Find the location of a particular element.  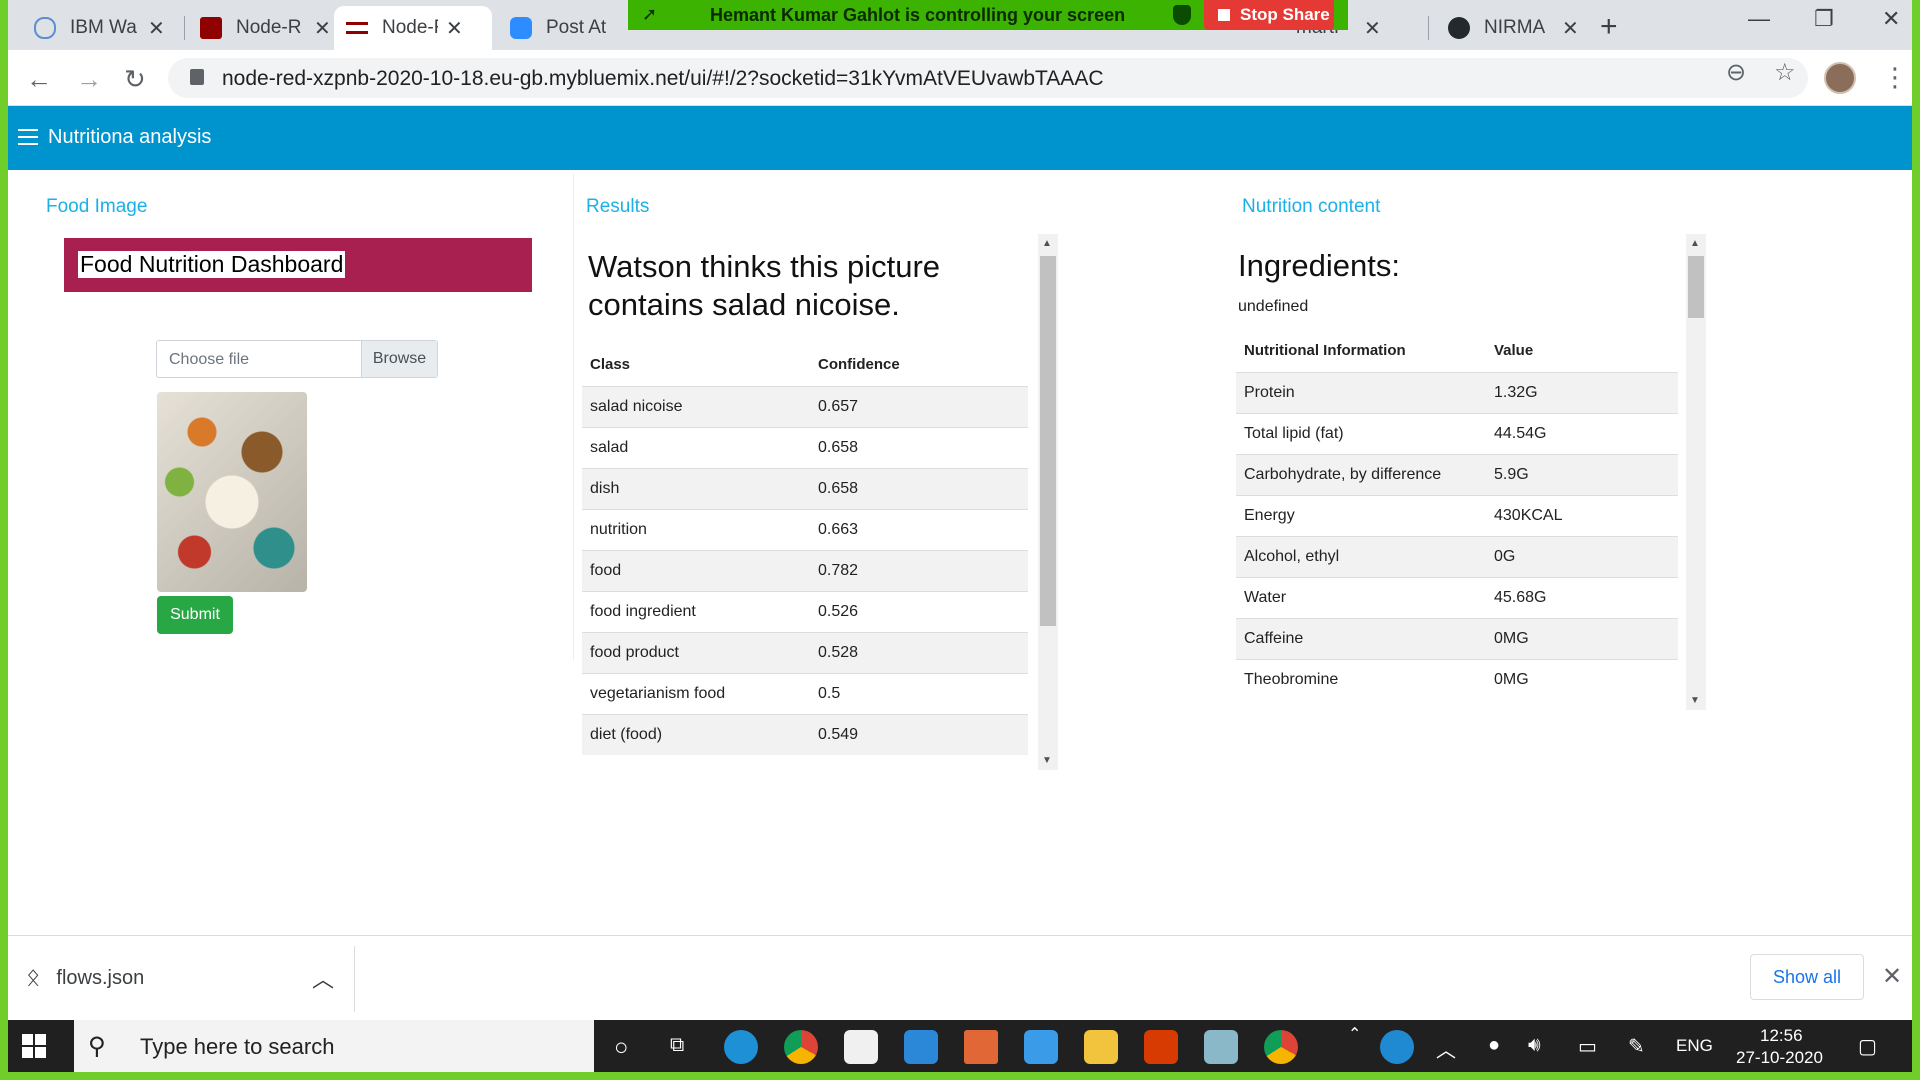

nutrition-scrollbar: ▲ ▼ is located at coordinates (1696, 472).